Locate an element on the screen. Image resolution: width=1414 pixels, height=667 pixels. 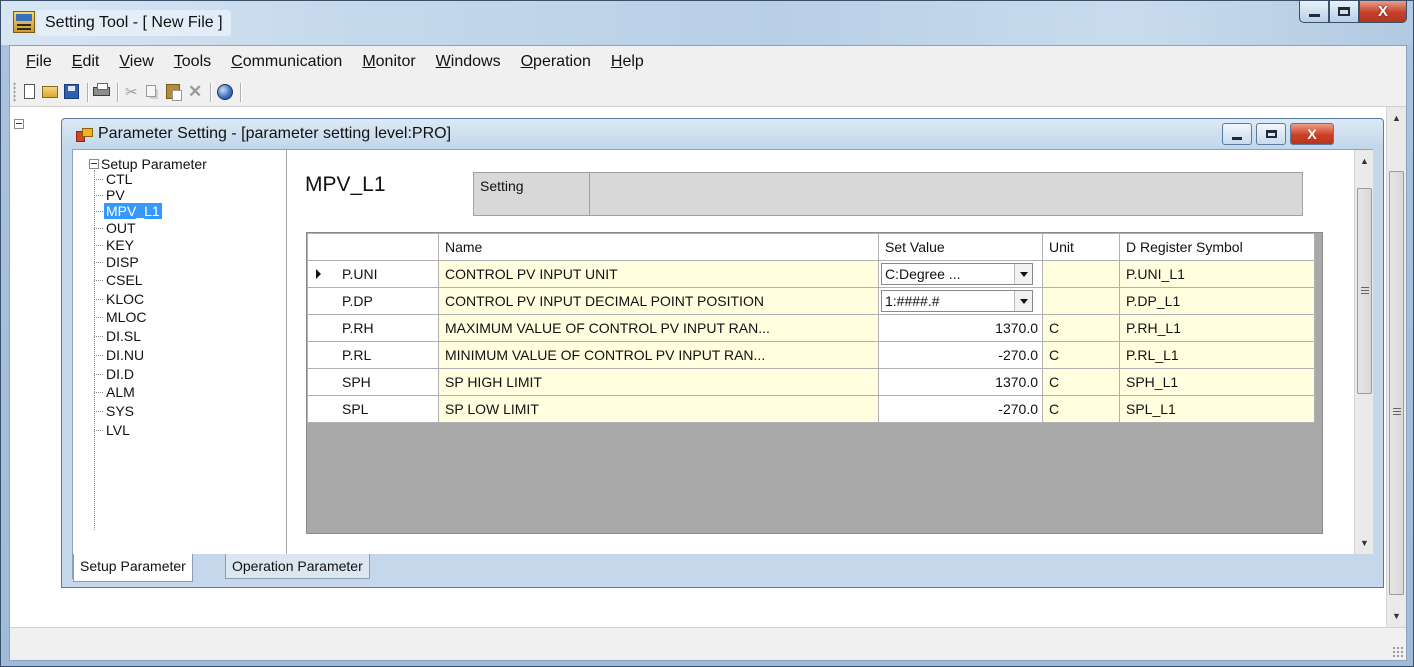
param-name-cell: SP LOW LIMIT is located at coordinates (658, 409).